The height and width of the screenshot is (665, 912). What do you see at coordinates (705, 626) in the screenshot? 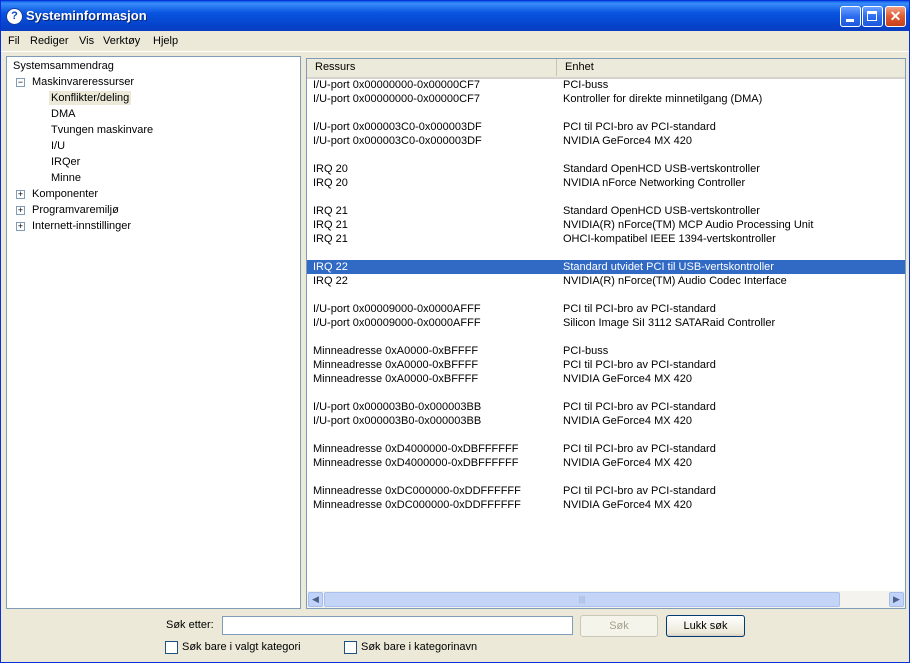
I see `close-search-button: Lukk søk` at bounding box center [705, 626].